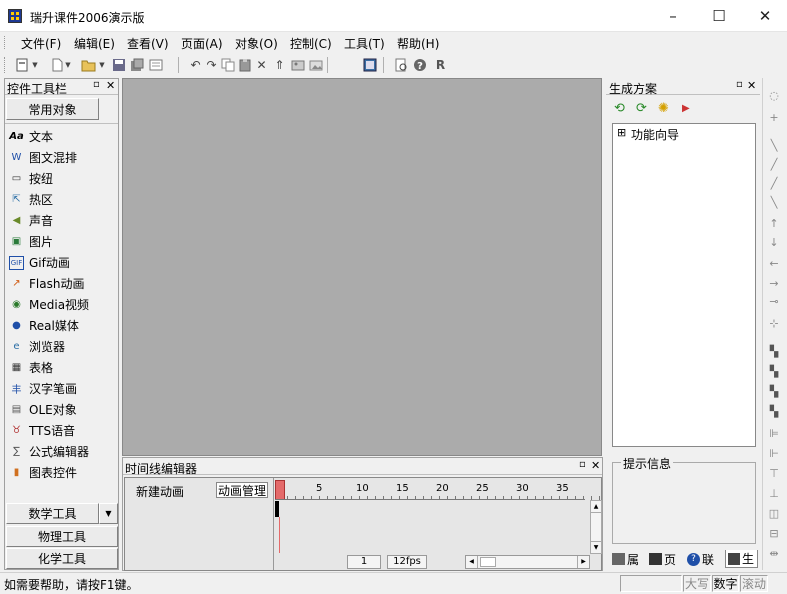 The height and width of the screenshot is (594, 787). Describe the element at coordinates (419, 64) in the screenshot. I see `help-icon: ?` at that location.